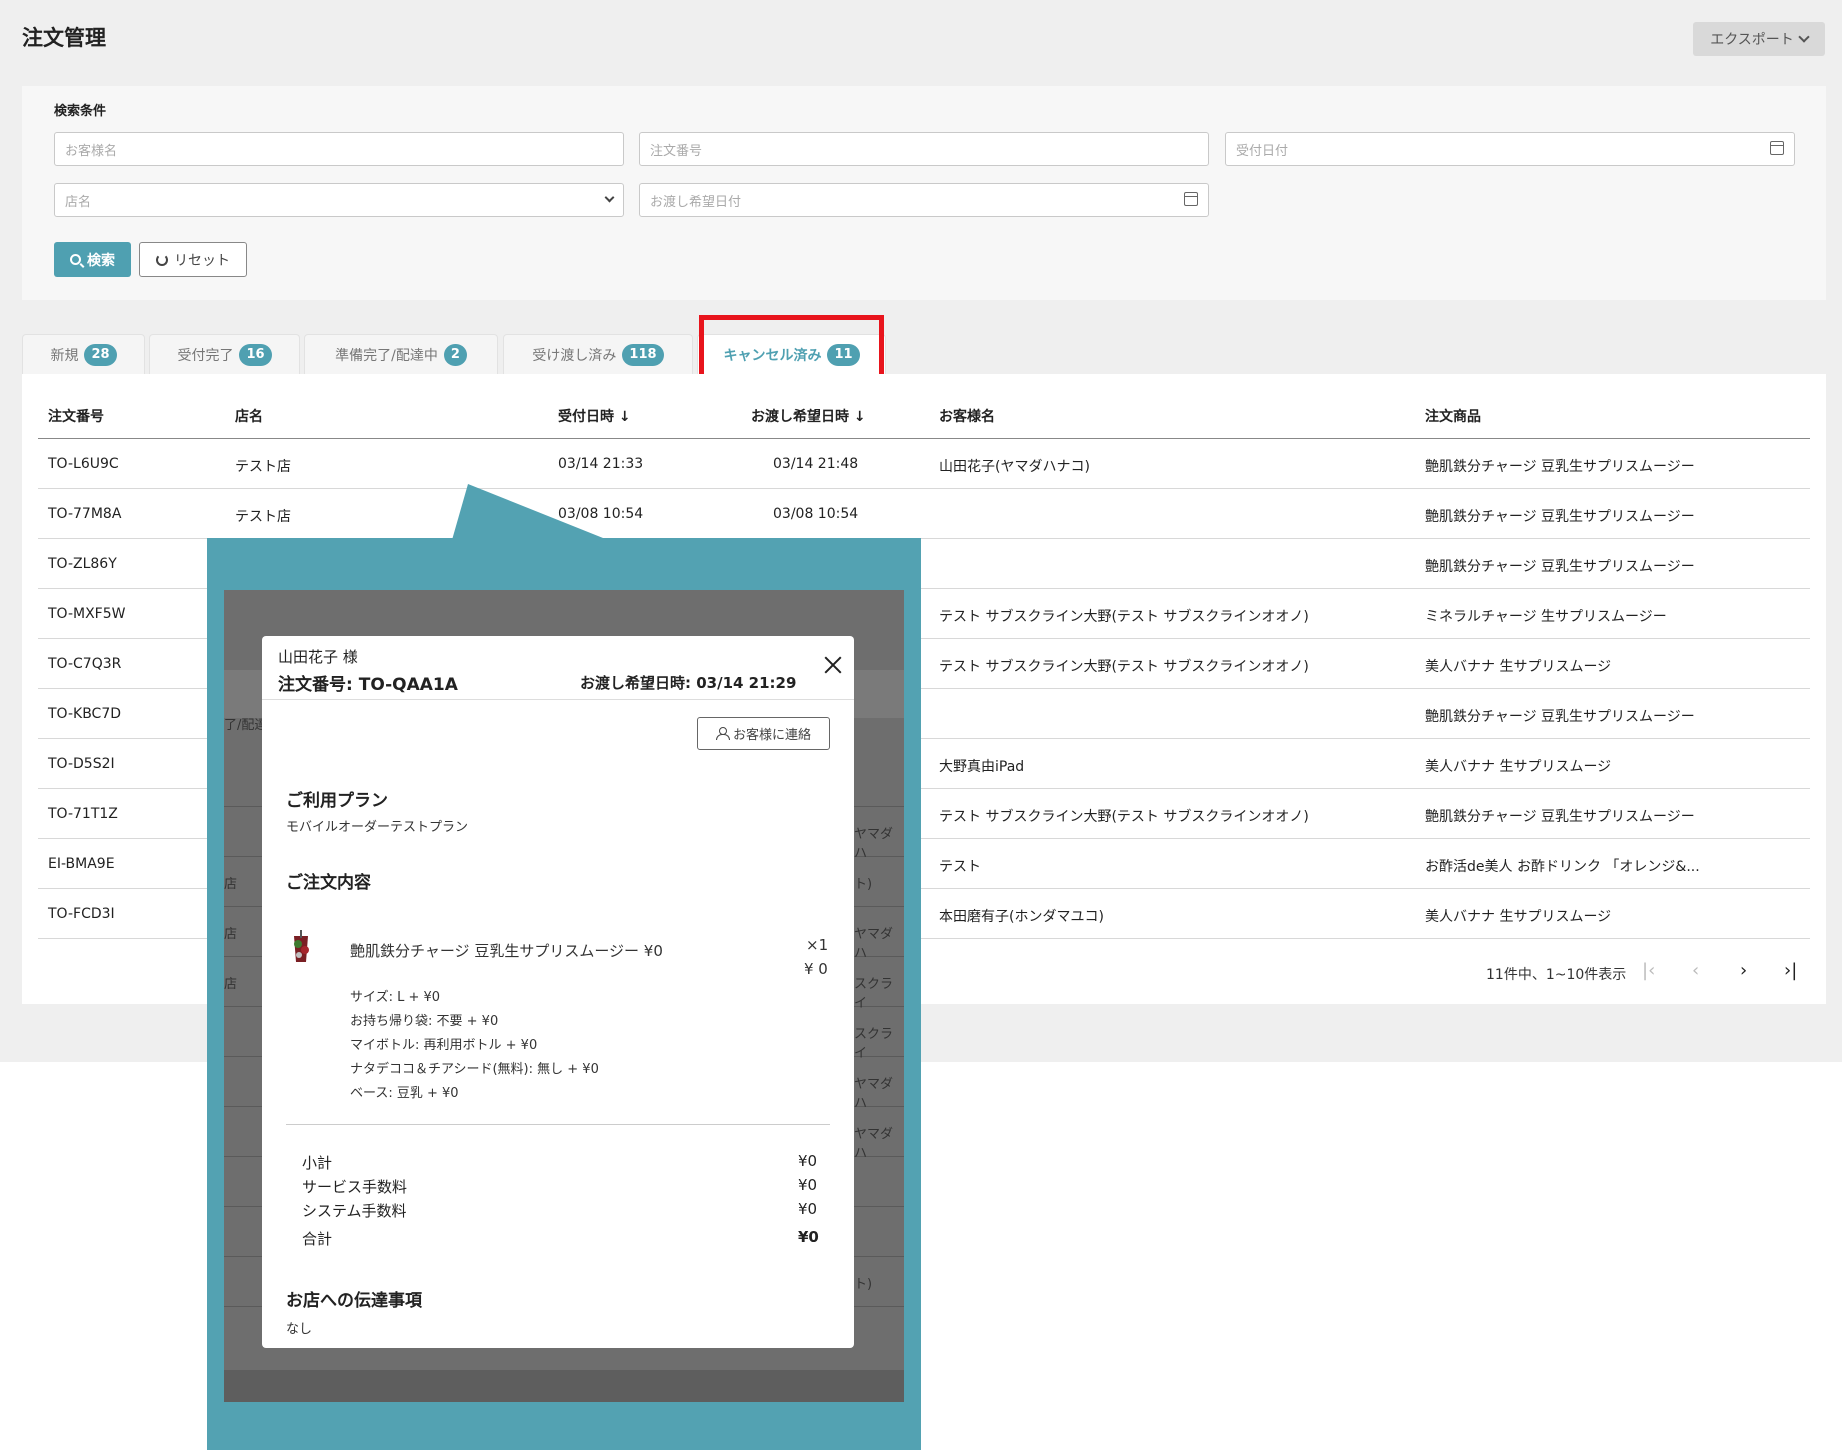 The image size is (1842, 1450). Describe the element at coordinates (101, 260) in the screenshot. I see `search-button-label: 検索` at that location.